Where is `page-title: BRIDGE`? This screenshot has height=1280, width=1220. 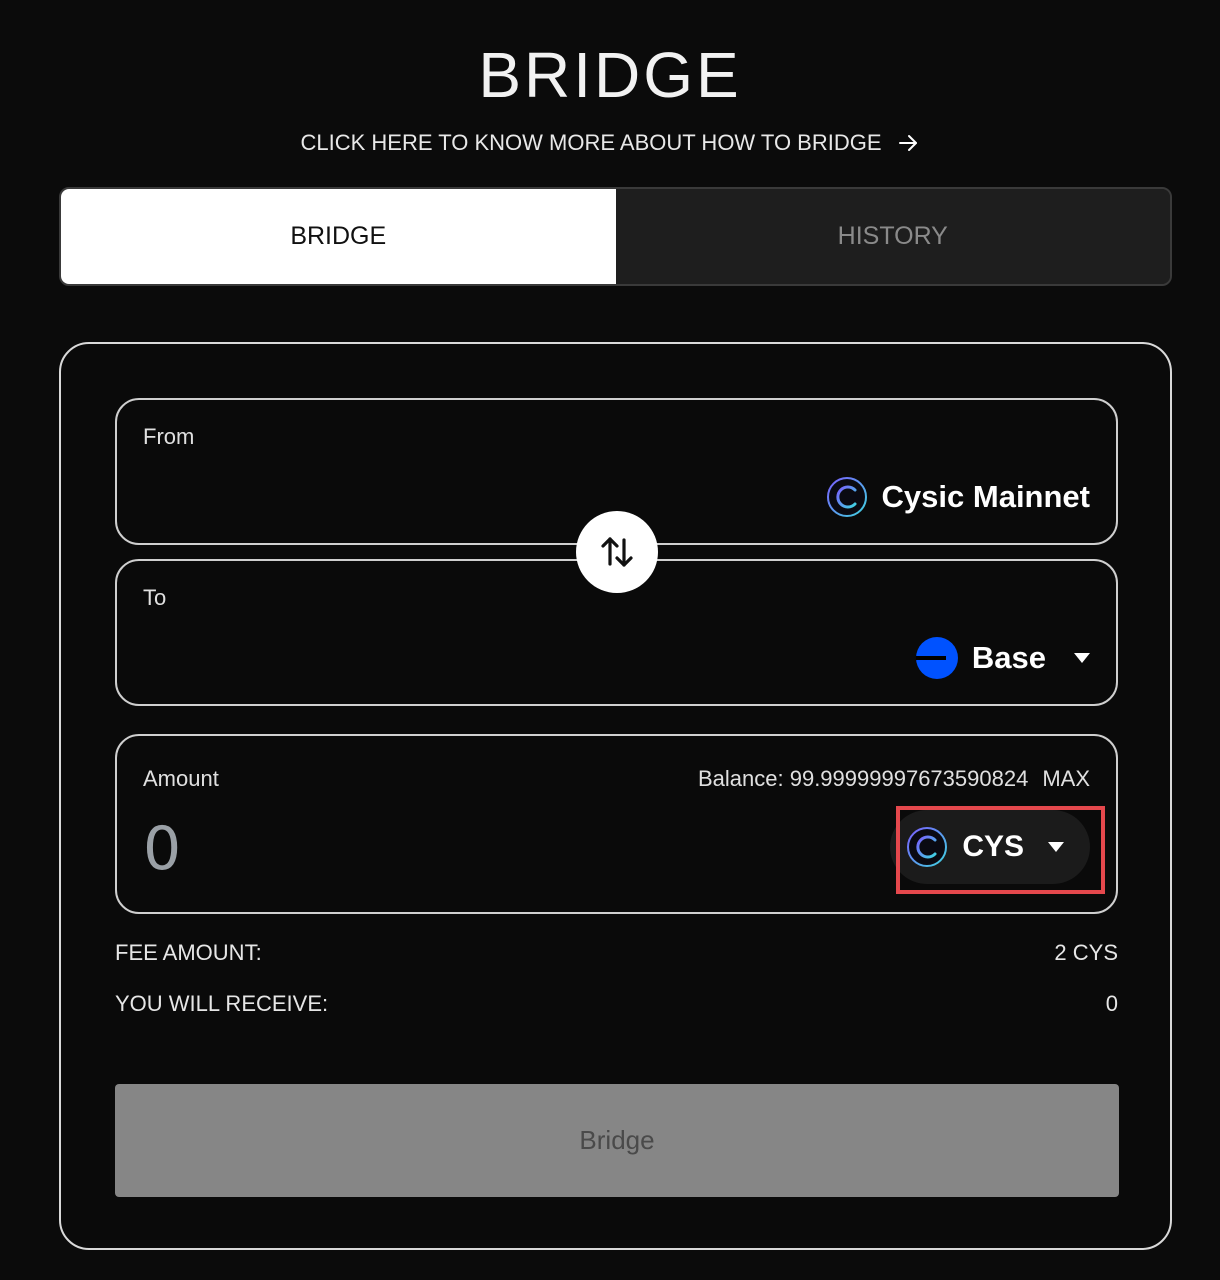 page-title: BRIDGE is located at coordinates (610, 75).